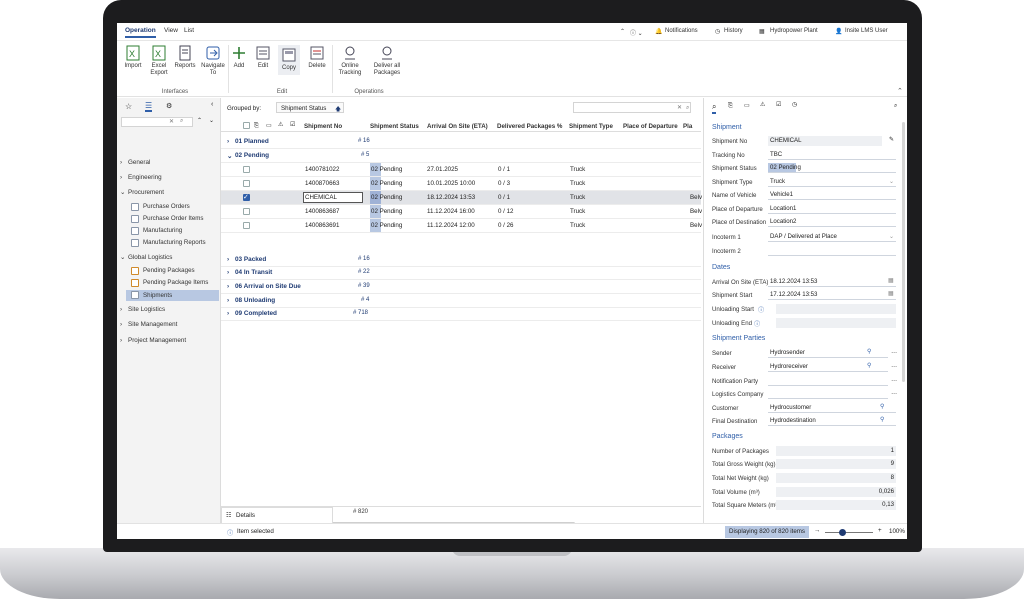 This screenshot has width=1024, height=599. What do you see at coordinates (825, 141) in the screenshot?
I see `shipment-no-field: CHEMICAL` at bounding box center [825, 141].